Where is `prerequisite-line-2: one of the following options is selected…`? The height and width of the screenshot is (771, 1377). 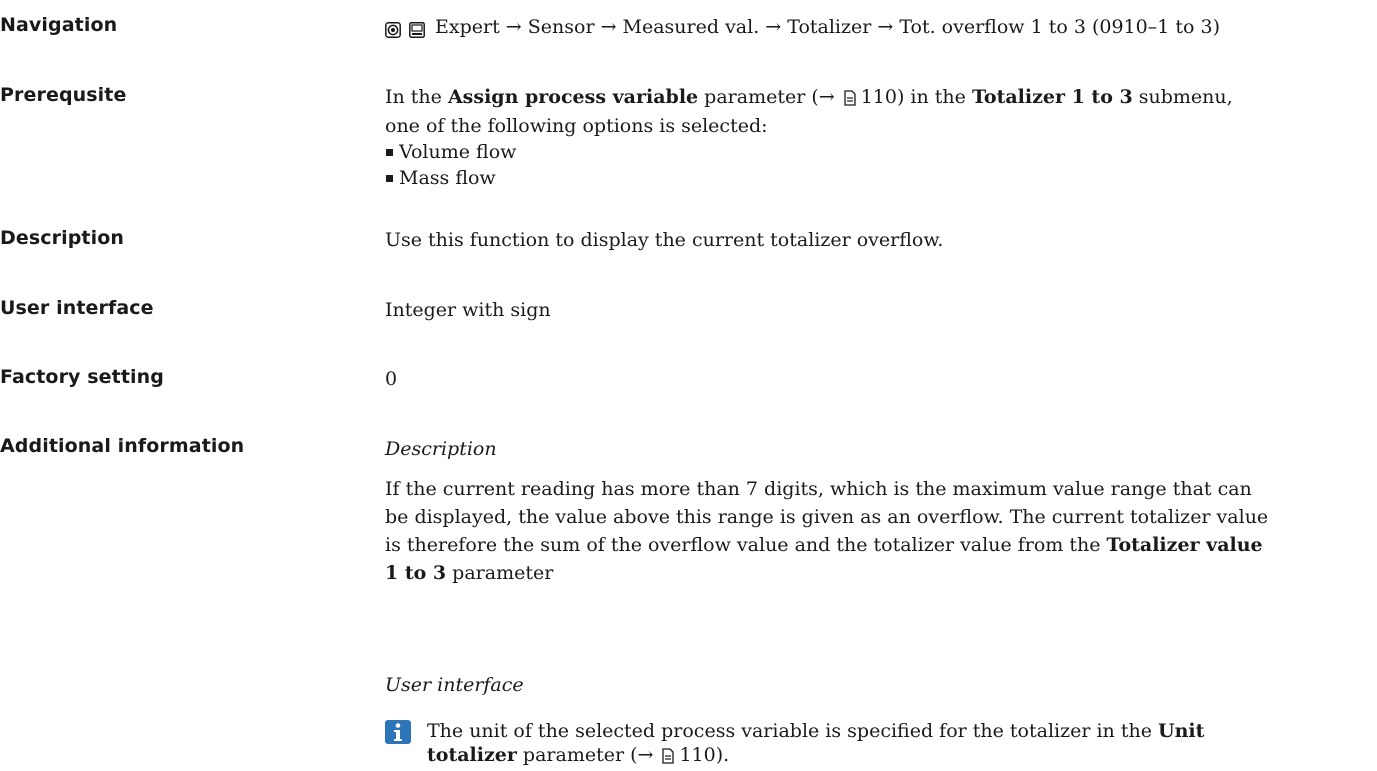
prerequisite-line-2: one of the following options is selected… is located at coordinates (576, 126).